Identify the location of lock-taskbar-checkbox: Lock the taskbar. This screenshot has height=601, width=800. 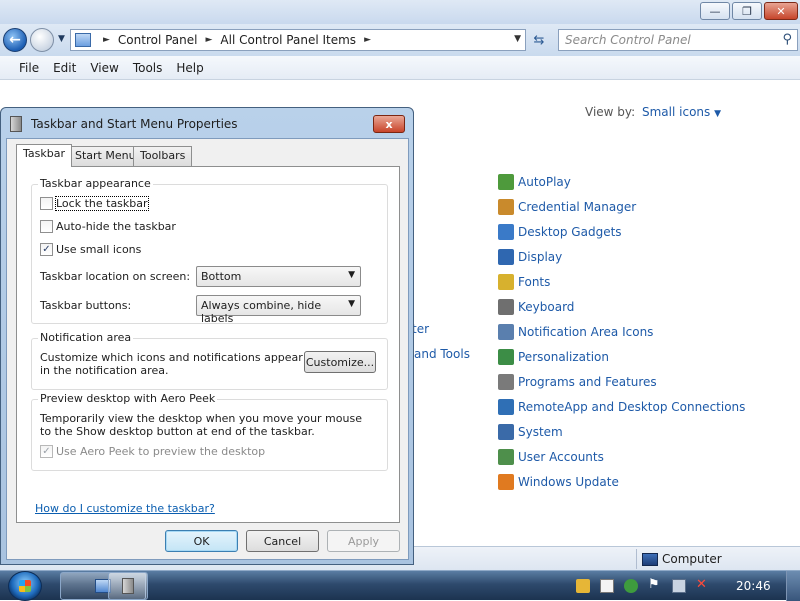
(94, 203).